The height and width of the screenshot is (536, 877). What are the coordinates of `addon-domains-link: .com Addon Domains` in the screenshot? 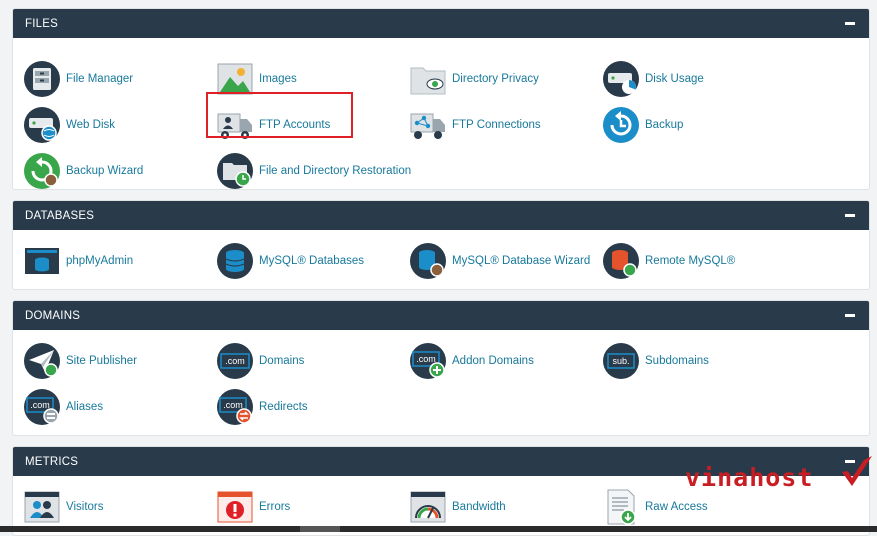 It's located at (471, 361).